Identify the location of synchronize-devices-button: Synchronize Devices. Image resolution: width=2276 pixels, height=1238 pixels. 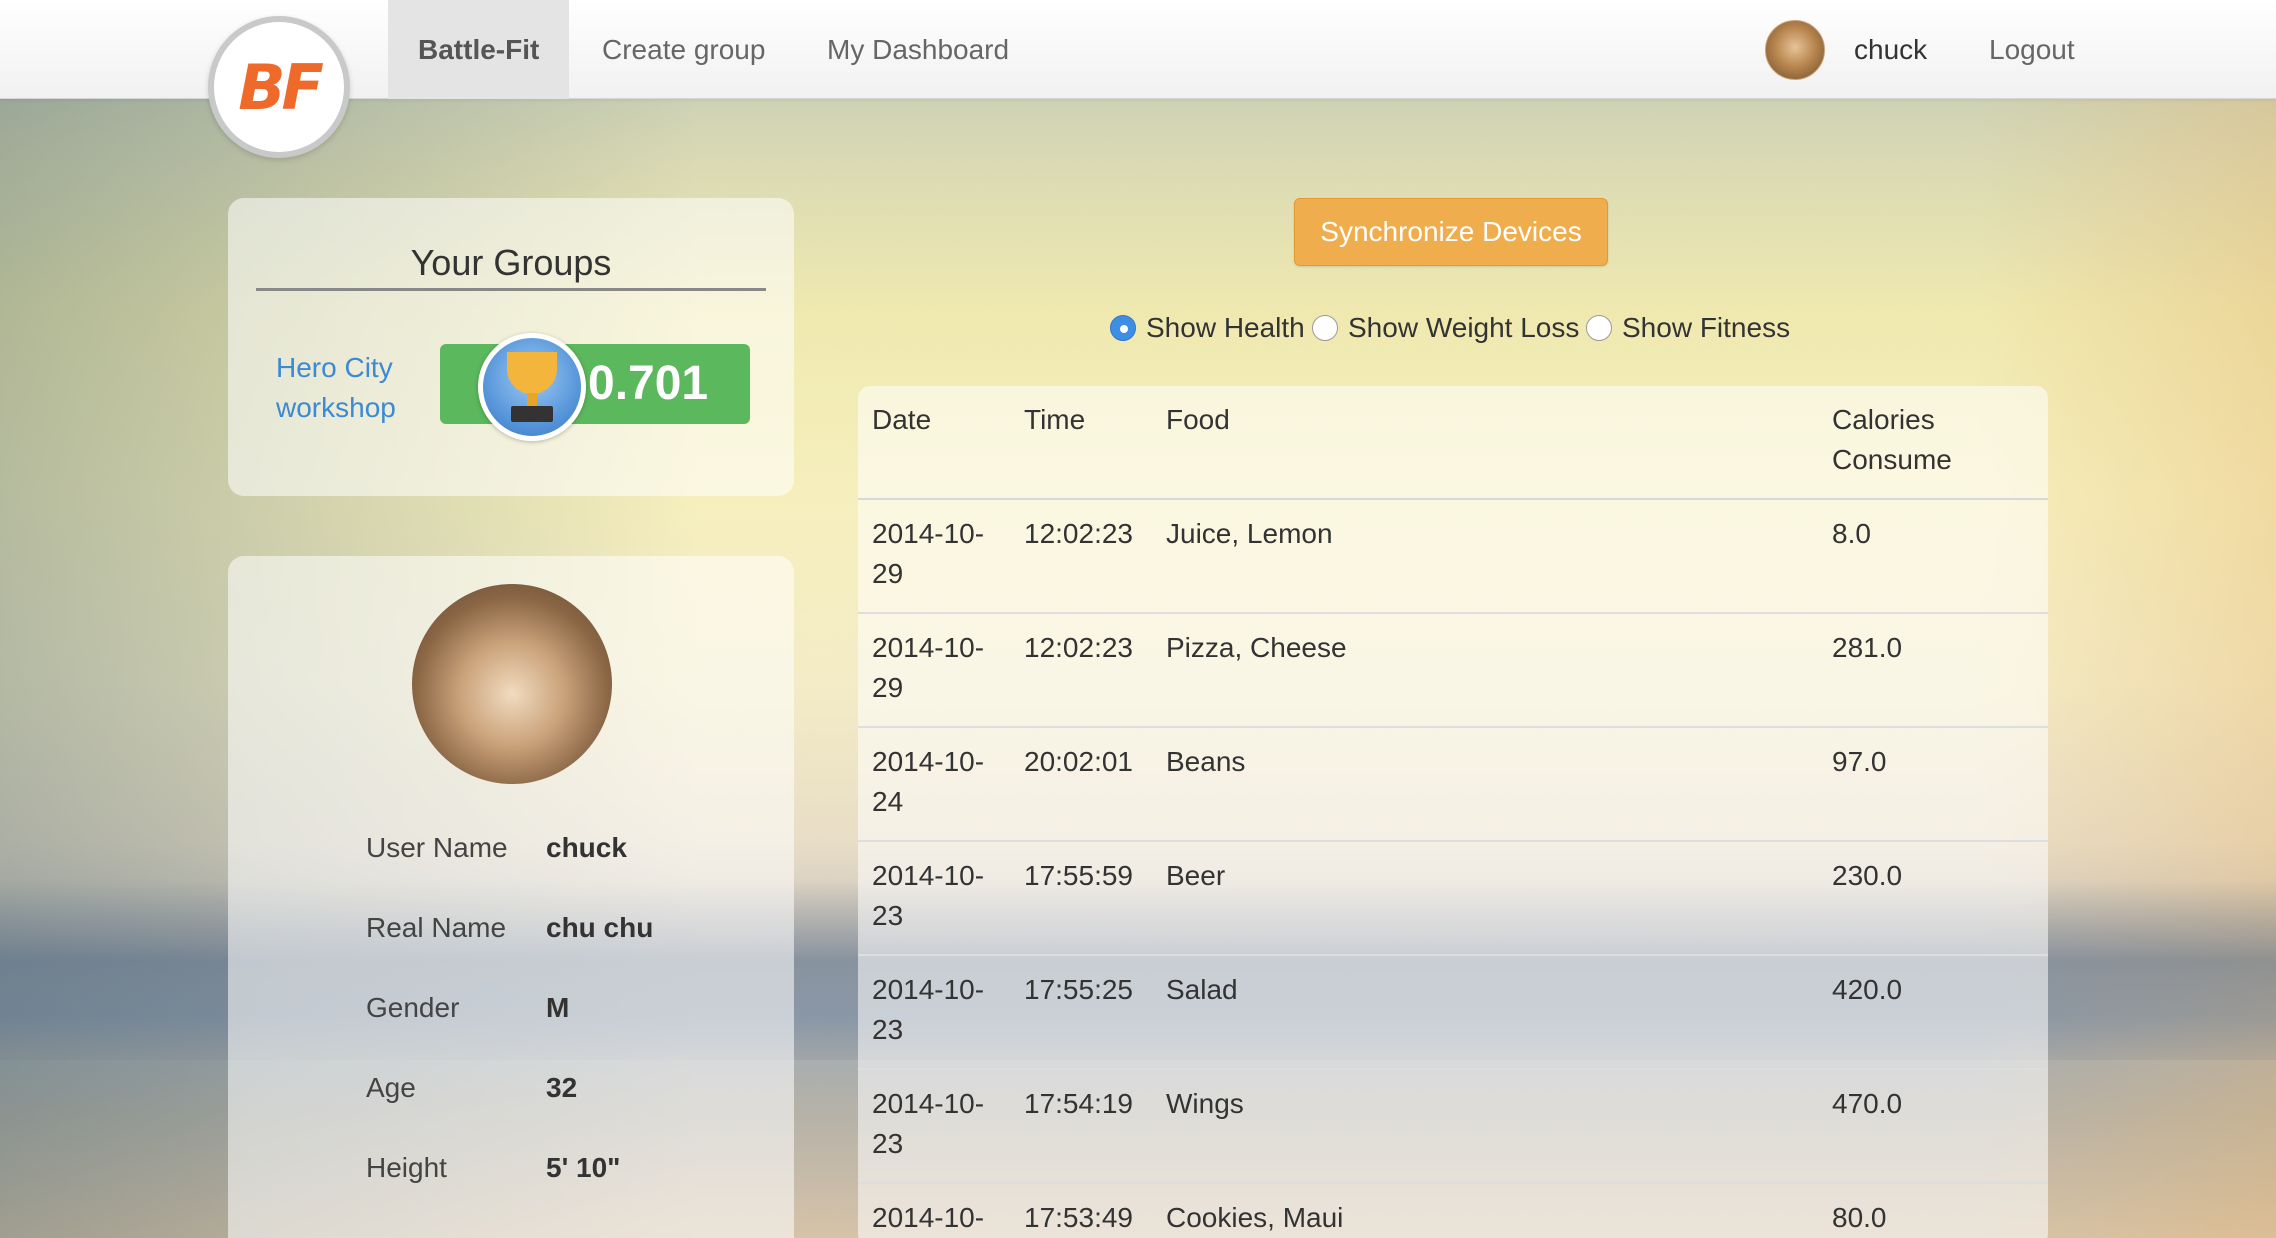
(1451, 232).